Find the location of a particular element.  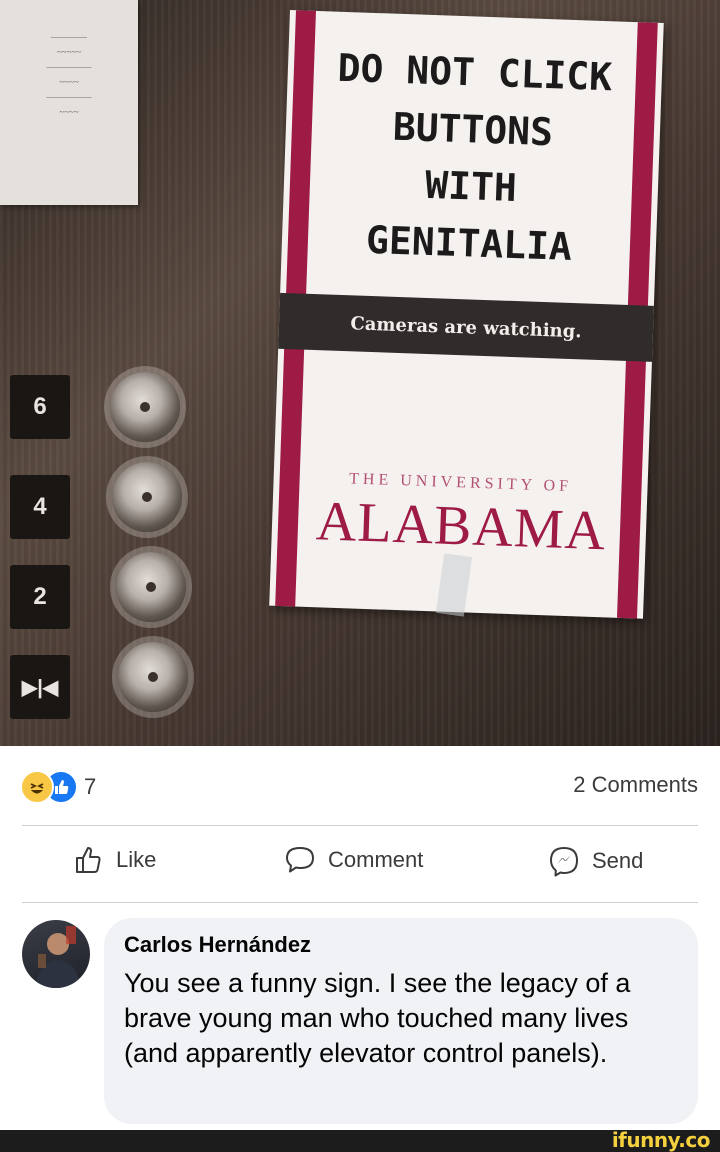

ifunny-watermark: ifunny.co is located at coordinates (661, 1140).